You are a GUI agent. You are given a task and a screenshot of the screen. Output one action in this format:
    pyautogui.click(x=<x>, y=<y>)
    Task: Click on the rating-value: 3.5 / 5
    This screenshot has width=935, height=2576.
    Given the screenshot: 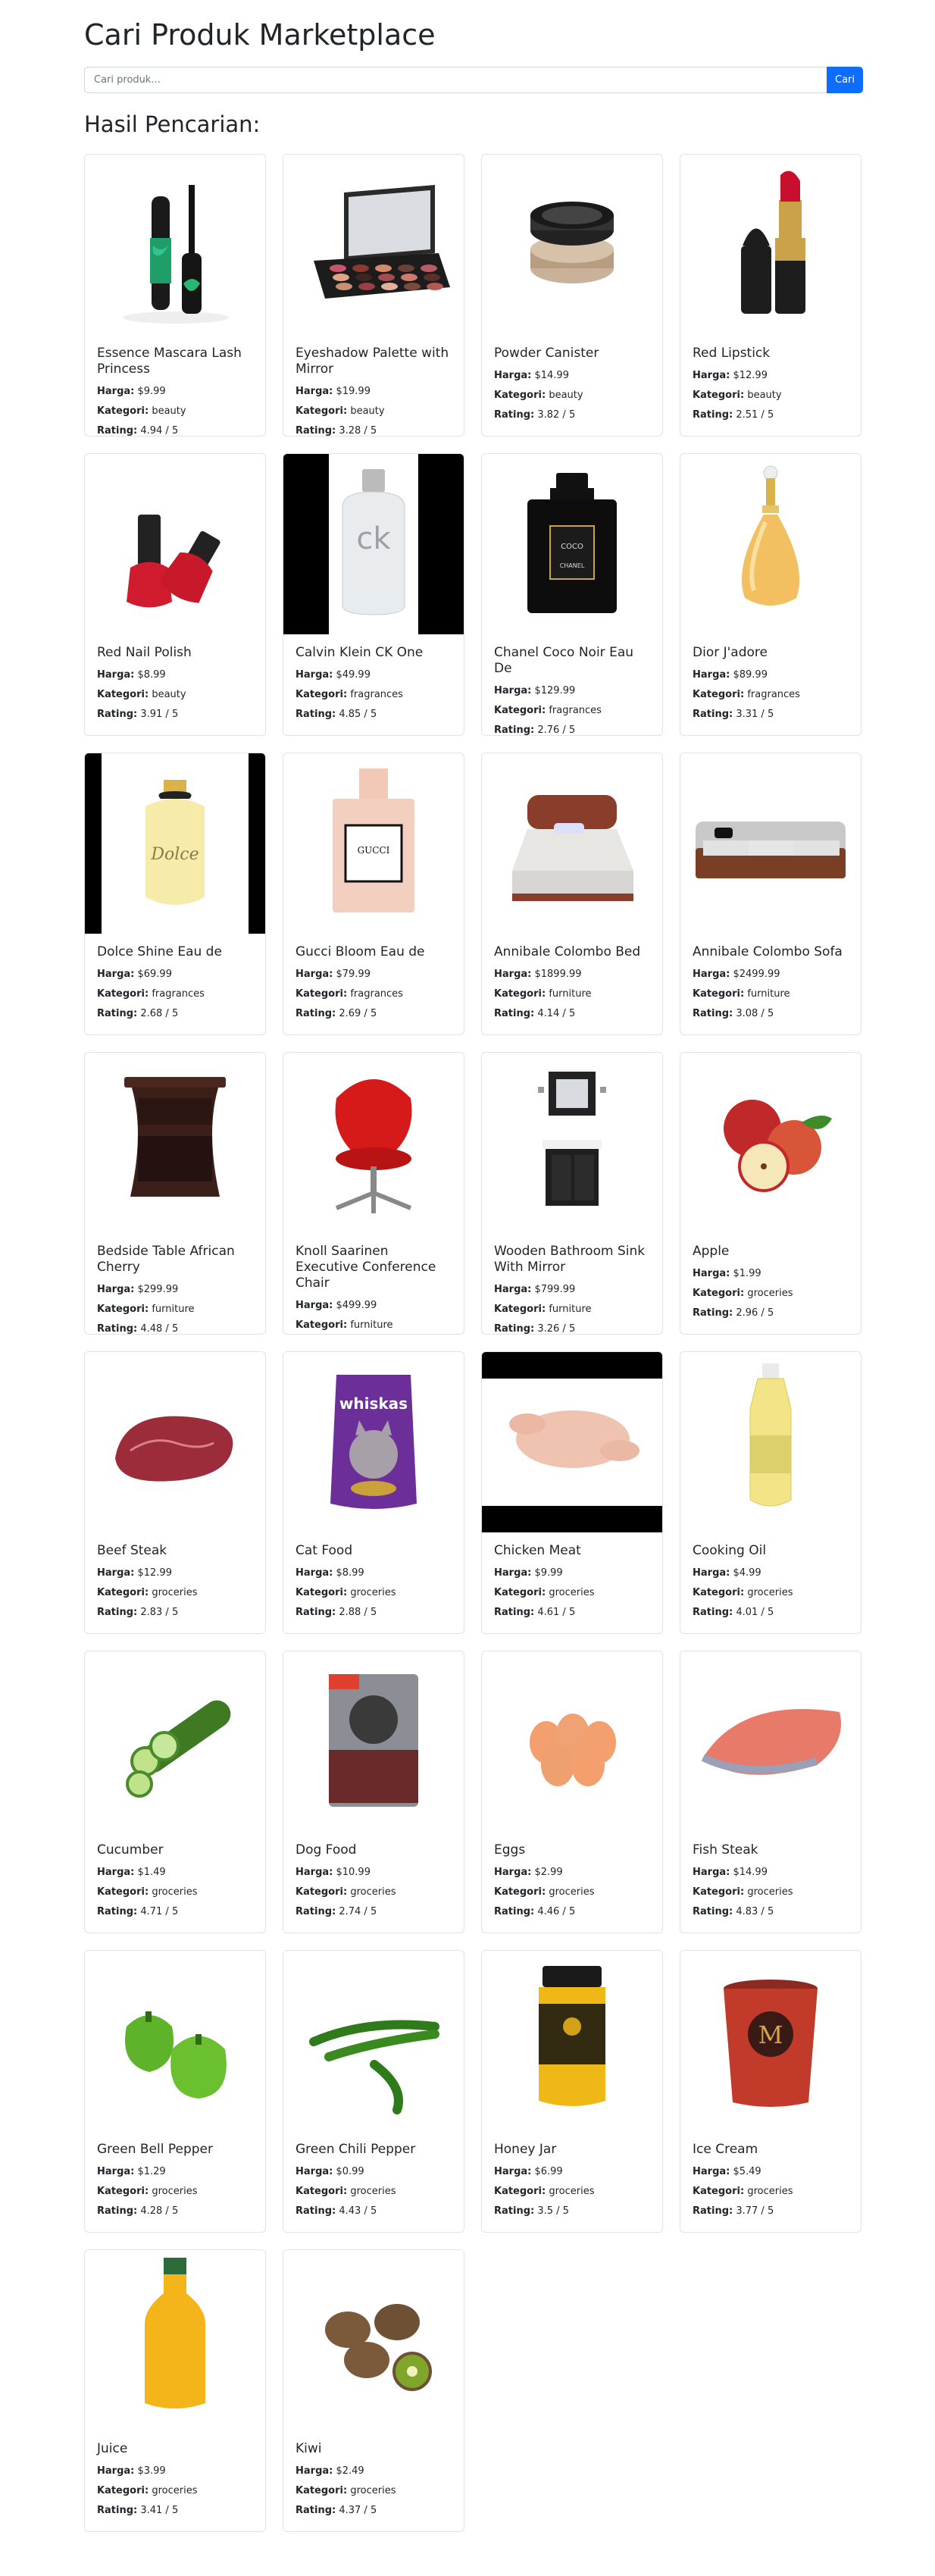 What is the action you would take?
    pyautogui.click(x=553, y=2211)
    